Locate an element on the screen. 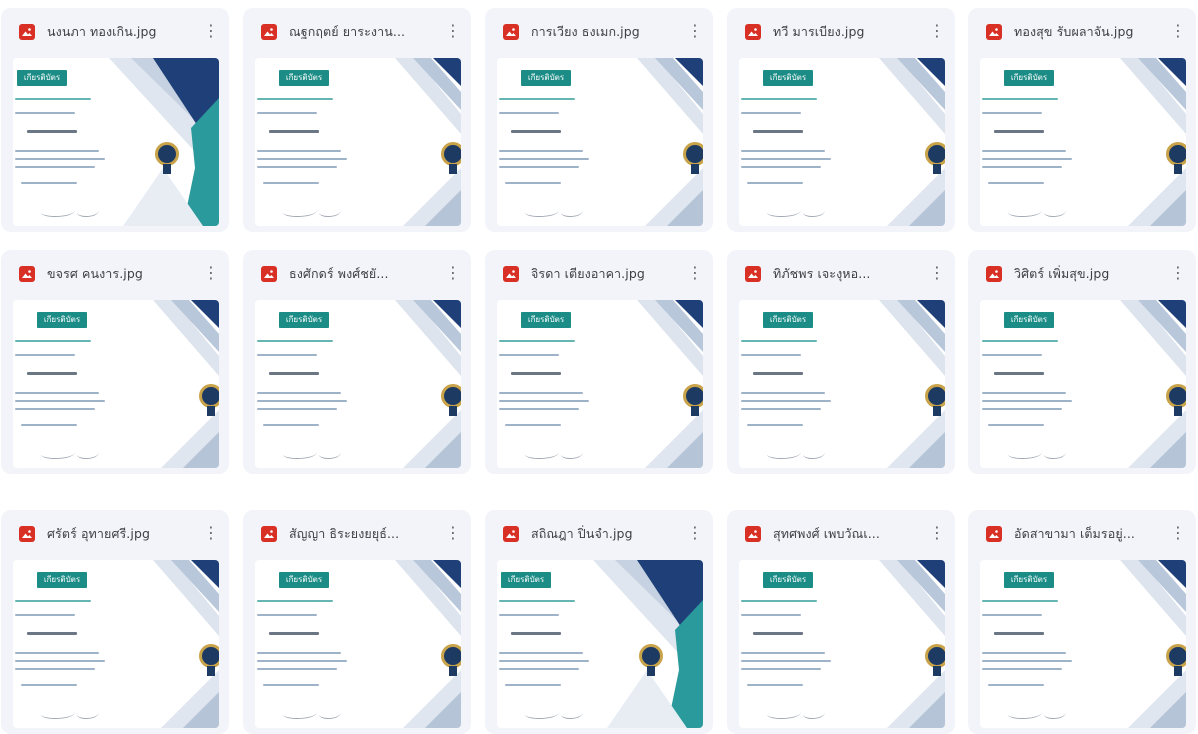 The height and width of the screenshot is (734, 1198). file-card-header: ณฐกฤตย์ ยาระงาน... ⋮ is located at coordinates (357, 30).